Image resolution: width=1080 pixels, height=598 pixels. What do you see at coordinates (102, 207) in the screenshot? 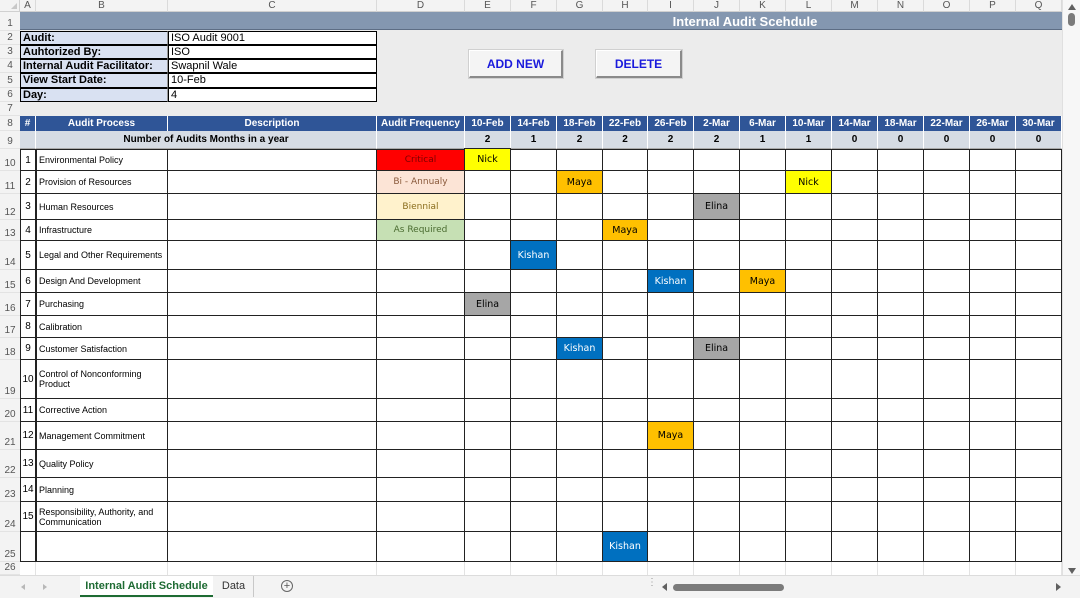
I see `audit-process-cell: Human Resources` at bounding box center [102, 207].